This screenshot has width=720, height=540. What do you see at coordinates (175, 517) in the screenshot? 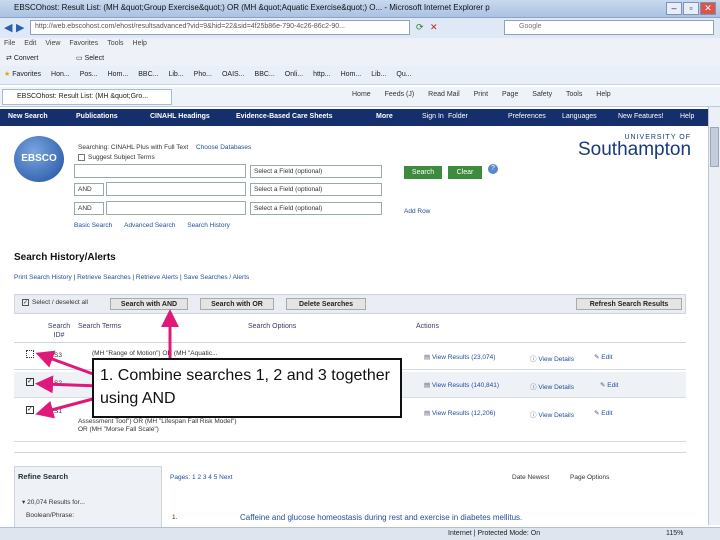
I see `result-number: 1.` at bounding box center [175, 517].